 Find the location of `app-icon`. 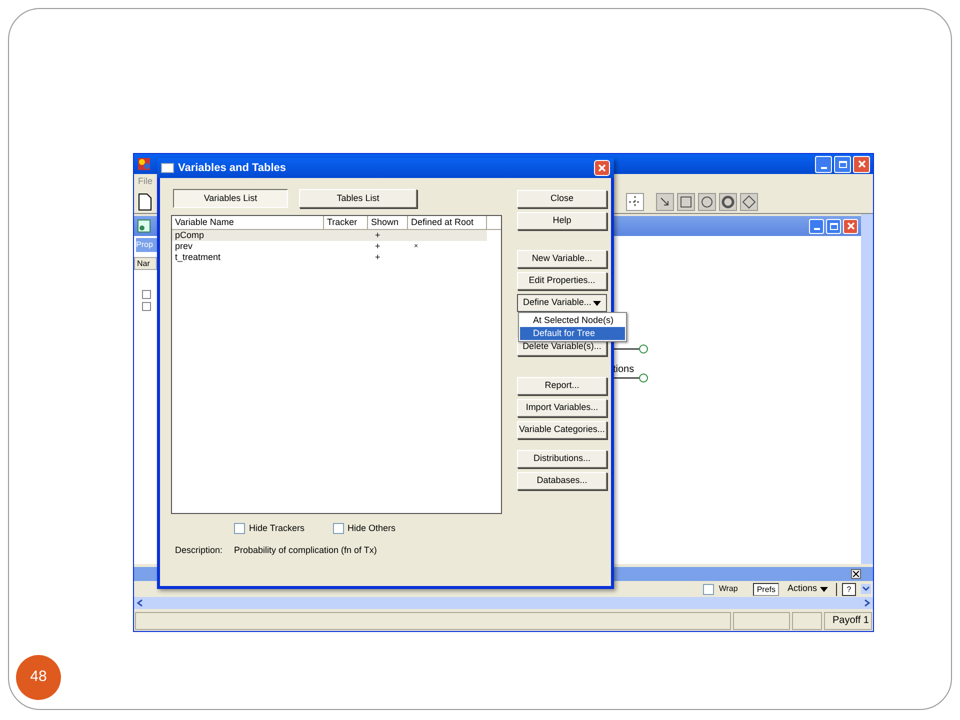

app-icon is located at coordinates (144, 164).